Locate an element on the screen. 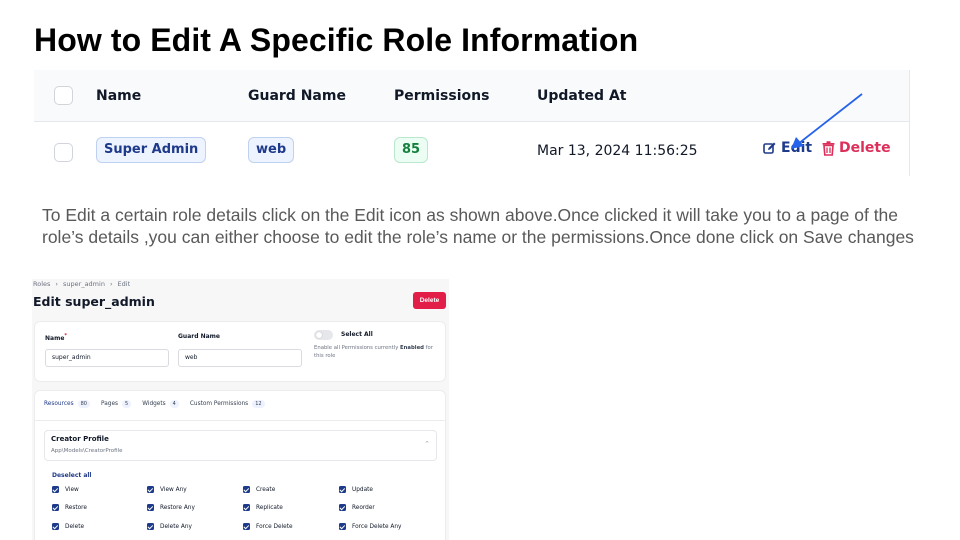 This screenshot has height=540, width=960. breadcrumb-role: super_admin is located at coordinates (84, 284).